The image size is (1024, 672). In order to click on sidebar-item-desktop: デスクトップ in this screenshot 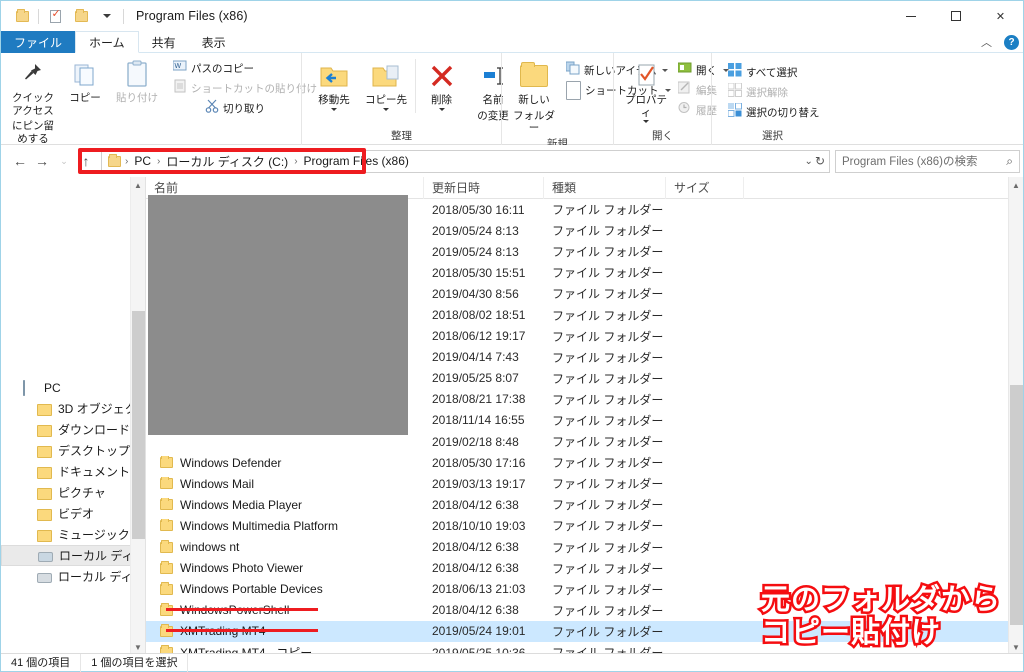, I will do `click(73, 450)`.